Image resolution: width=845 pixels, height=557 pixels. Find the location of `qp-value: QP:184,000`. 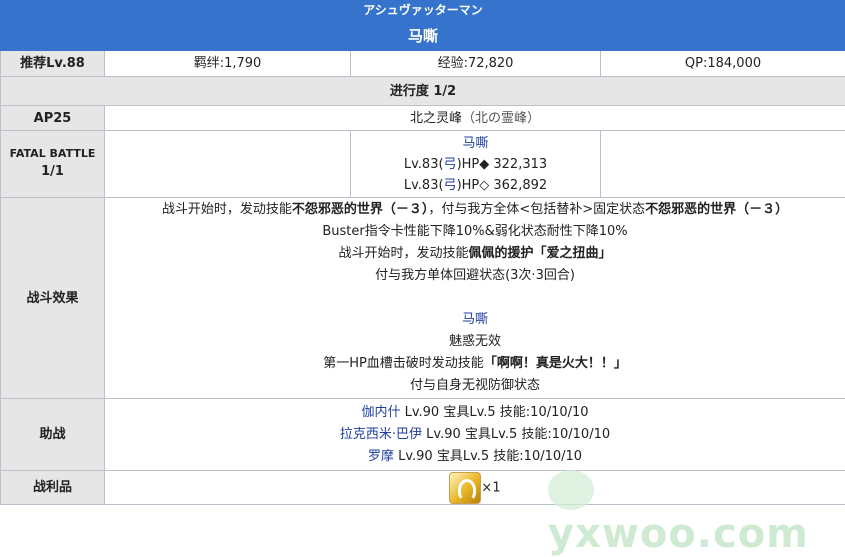

qp-value: QP:184,000 is located at coordinates (723, 64).